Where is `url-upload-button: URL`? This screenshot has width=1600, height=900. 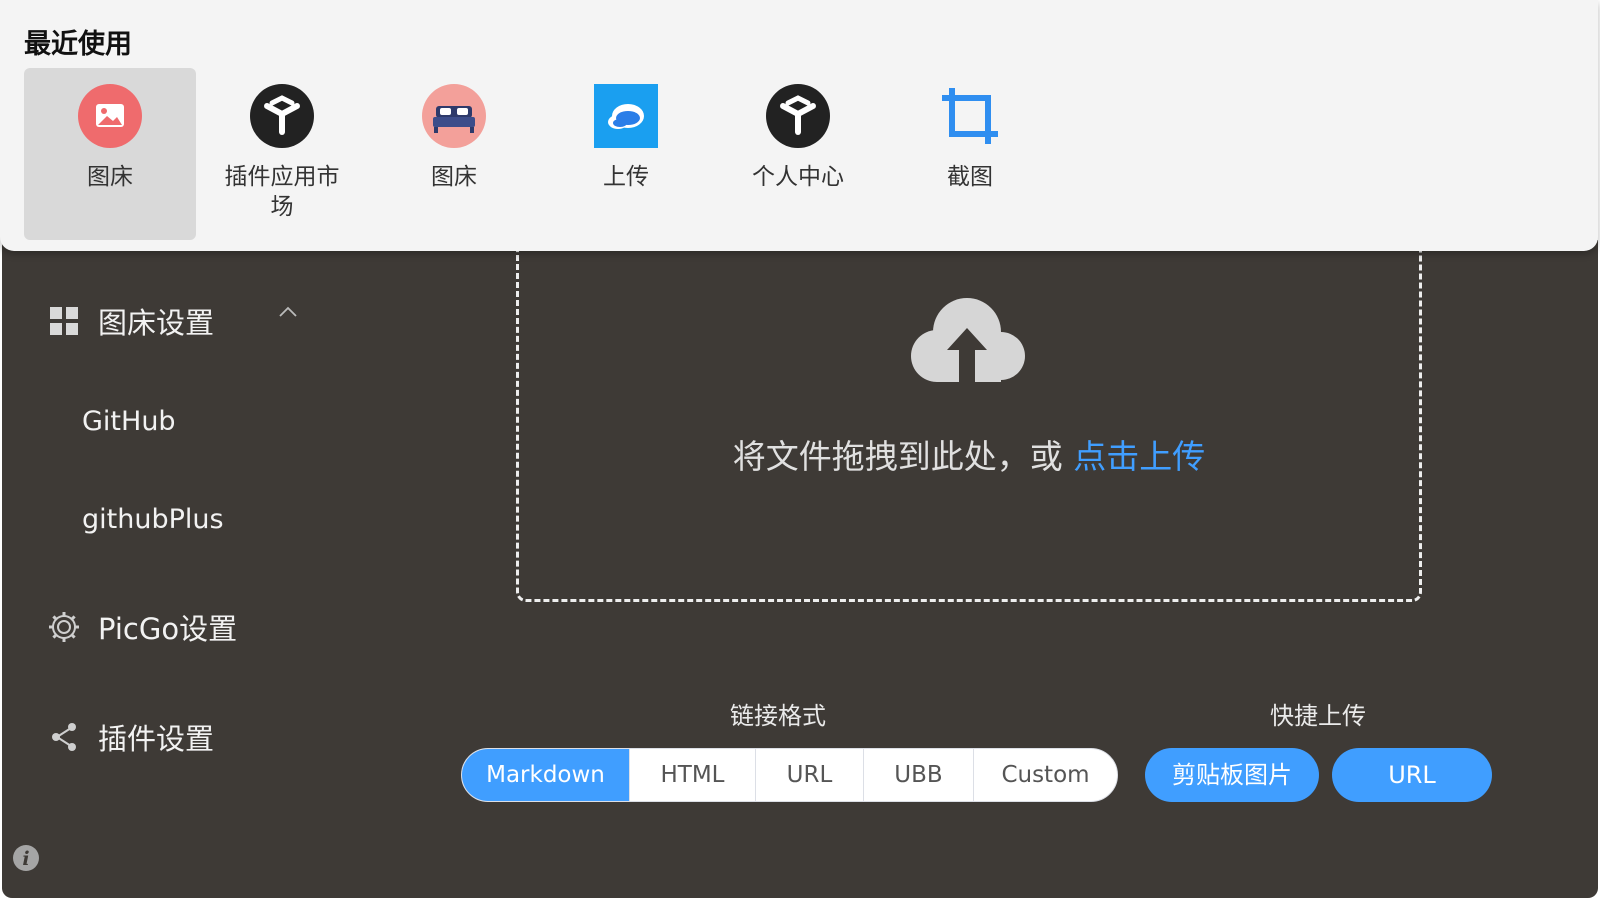
url-upload-button: URL is located at coordinates (1412, 775).